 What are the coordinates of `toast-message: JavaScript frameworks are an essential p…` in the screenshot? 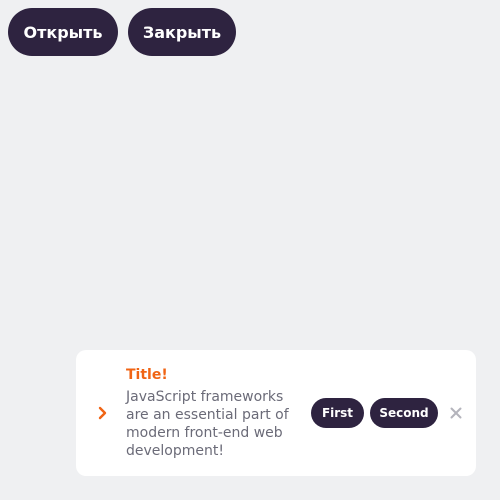 It's located at (207, 424).